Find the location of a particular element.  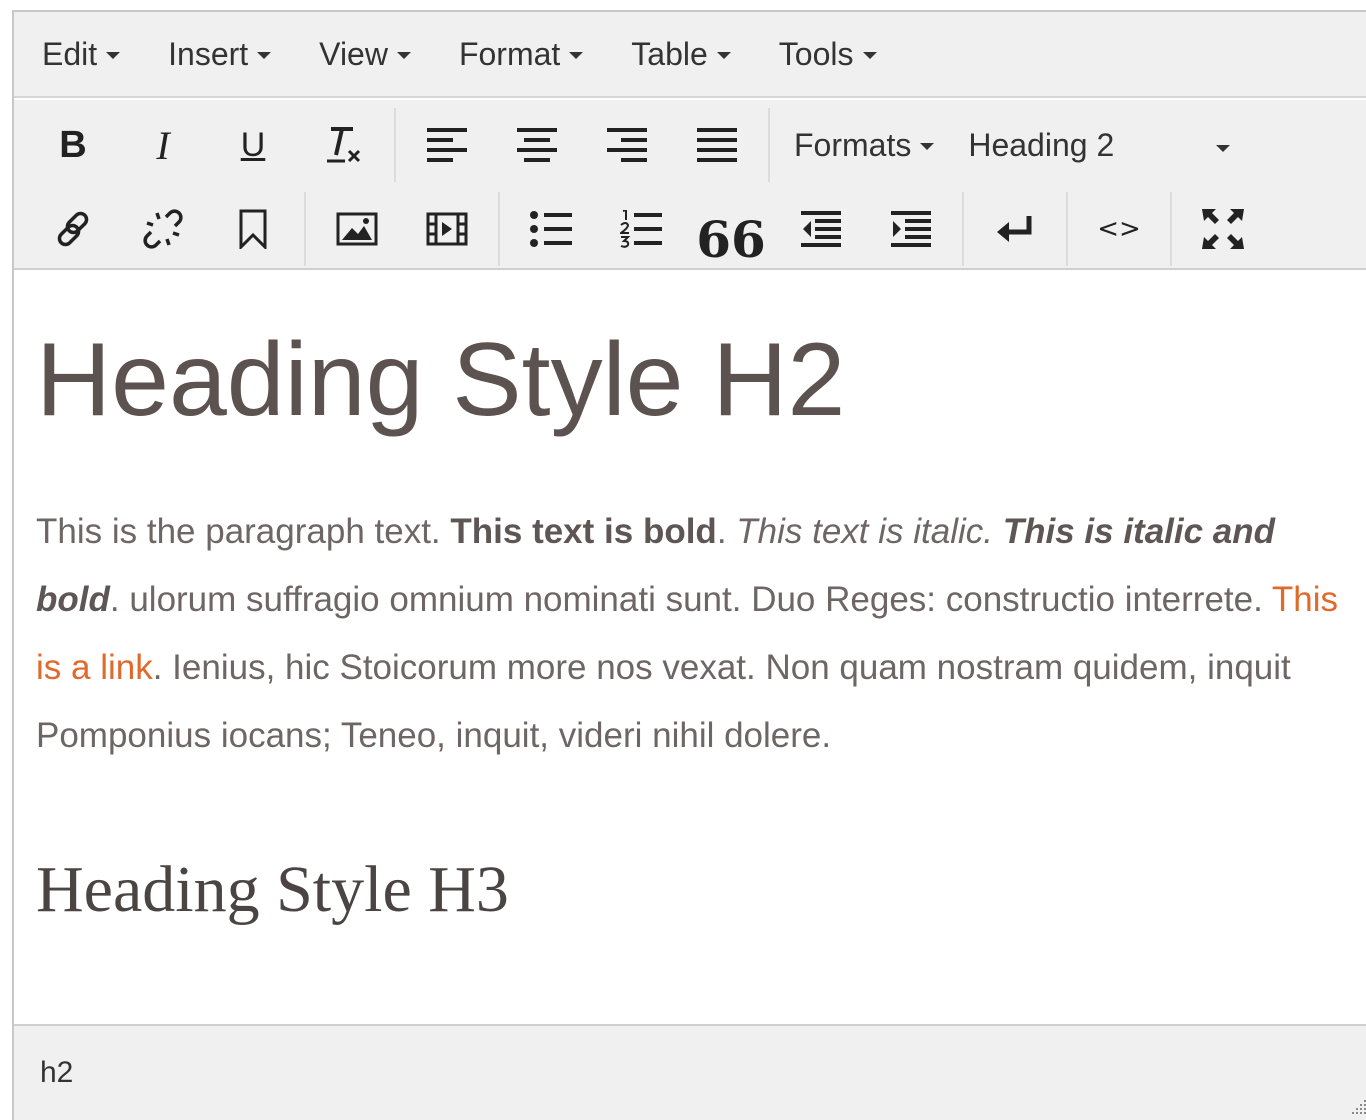

fullscreen-button is located at coordinates (1223, 229).